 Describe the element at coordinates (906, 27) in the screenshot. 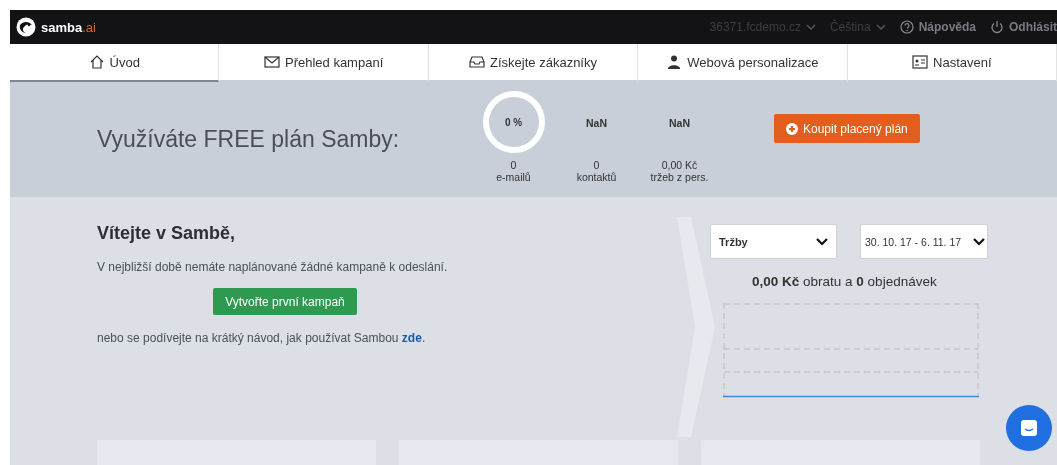

I see `help-icon` at that location.